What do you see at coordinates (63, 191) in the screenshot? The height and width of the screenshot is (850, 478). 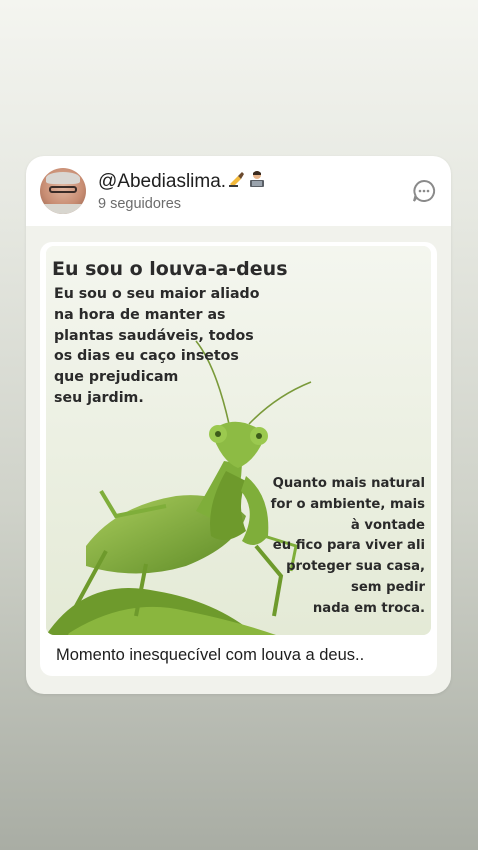 I see `avatar` at bounding box center [63, 191].